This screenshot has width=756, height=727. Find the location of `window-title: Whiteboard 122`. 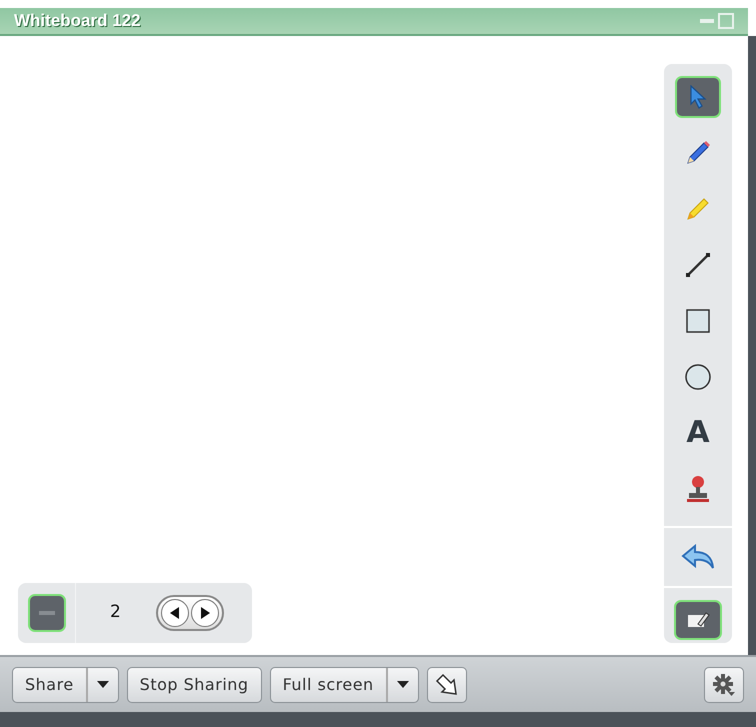

window-title: Whiteboard 122 is located at coordinates (77, 21).